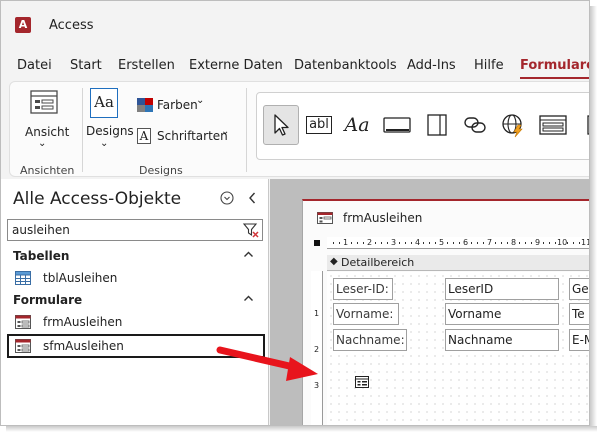  What do you see at coordinates (562, 242) in the screenshot?
I see `ruler-number: 10` at bounding box center [562, 242].